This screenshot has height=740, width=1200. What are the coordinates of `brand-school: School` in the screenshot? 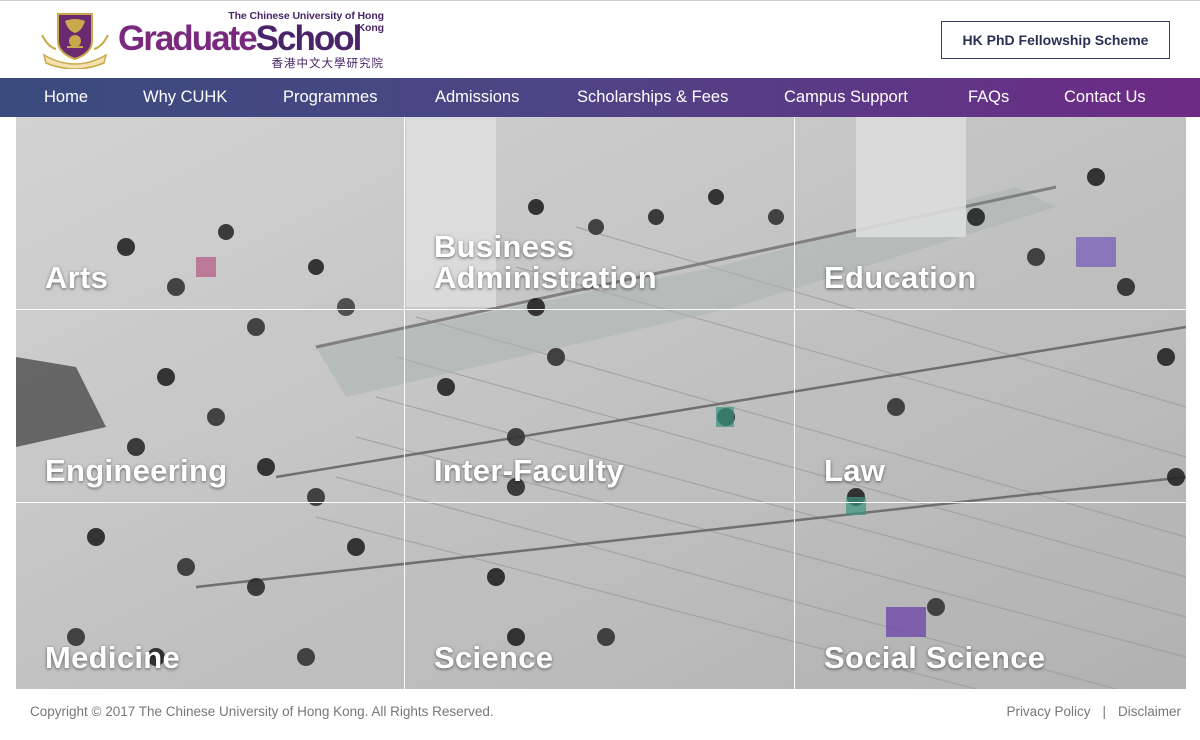 It's located at (309, 38).